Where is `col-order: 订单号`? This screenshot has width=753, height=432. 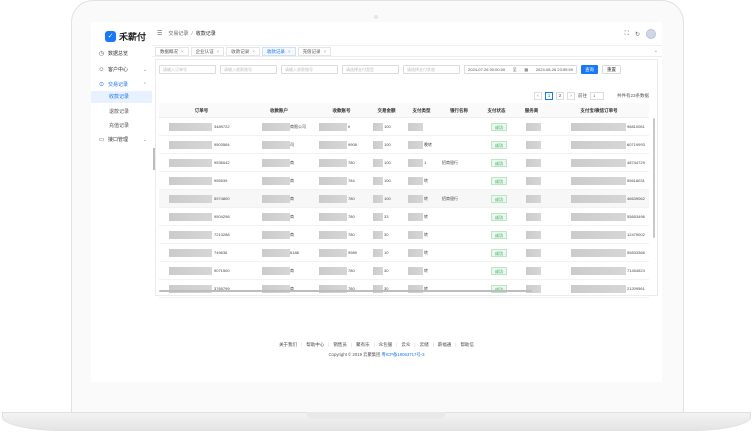
col-order: 订单号 is located at coordinates (201, 110).